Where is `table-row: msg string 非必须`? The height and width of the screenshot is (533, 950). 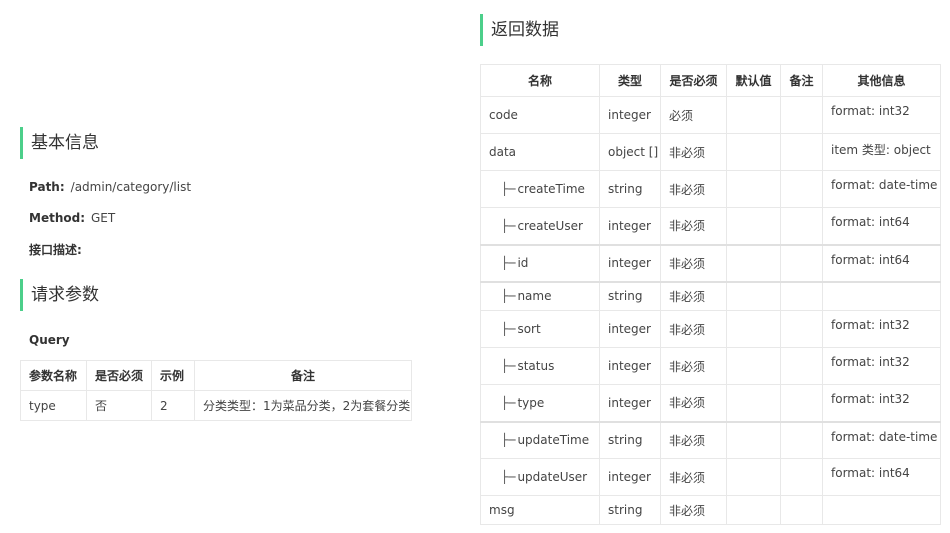
table-row: msg string 非必须 is located at coordinates (710, 510).